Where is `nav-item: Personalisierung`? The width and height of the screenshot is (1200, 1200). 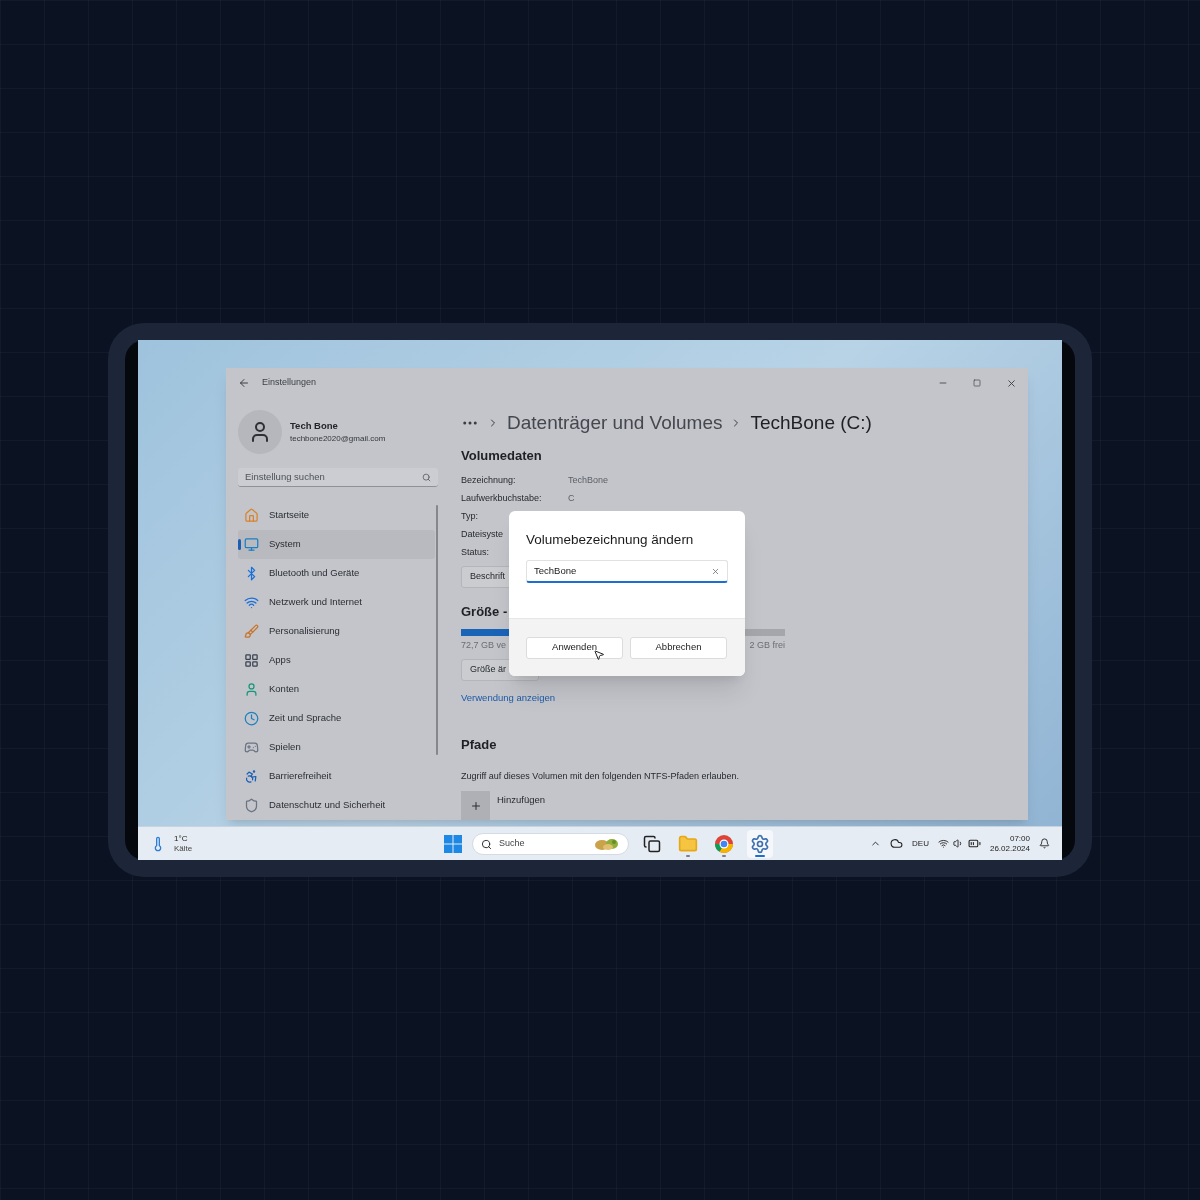 nav-item: Personalisierung is located at coordinates (337, 631).